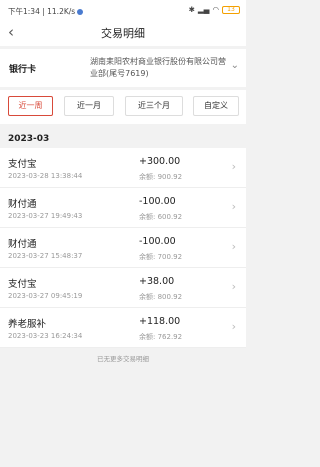  I want to click on transaction-amount: +38.00, so click(157, 281).